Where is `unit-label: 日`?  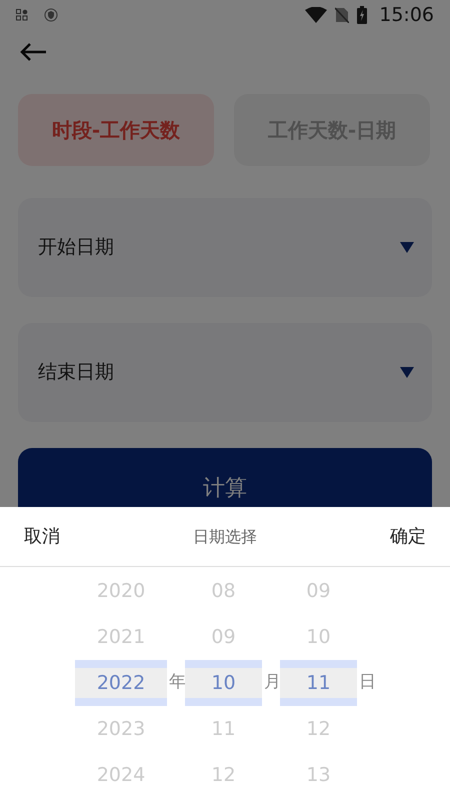
unit-label: 日 is located at coordinates (367, 682).